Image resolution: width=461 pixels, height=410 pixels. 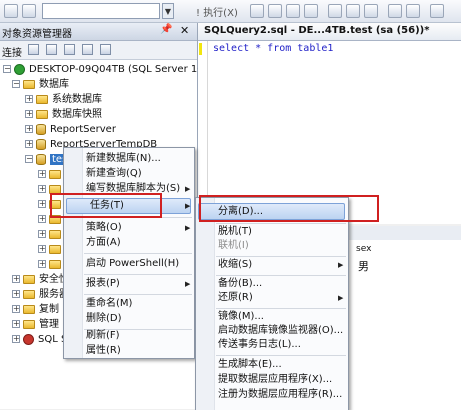 I want to click on menu-item-delete: 删除(D), so click(x=104, y=319).